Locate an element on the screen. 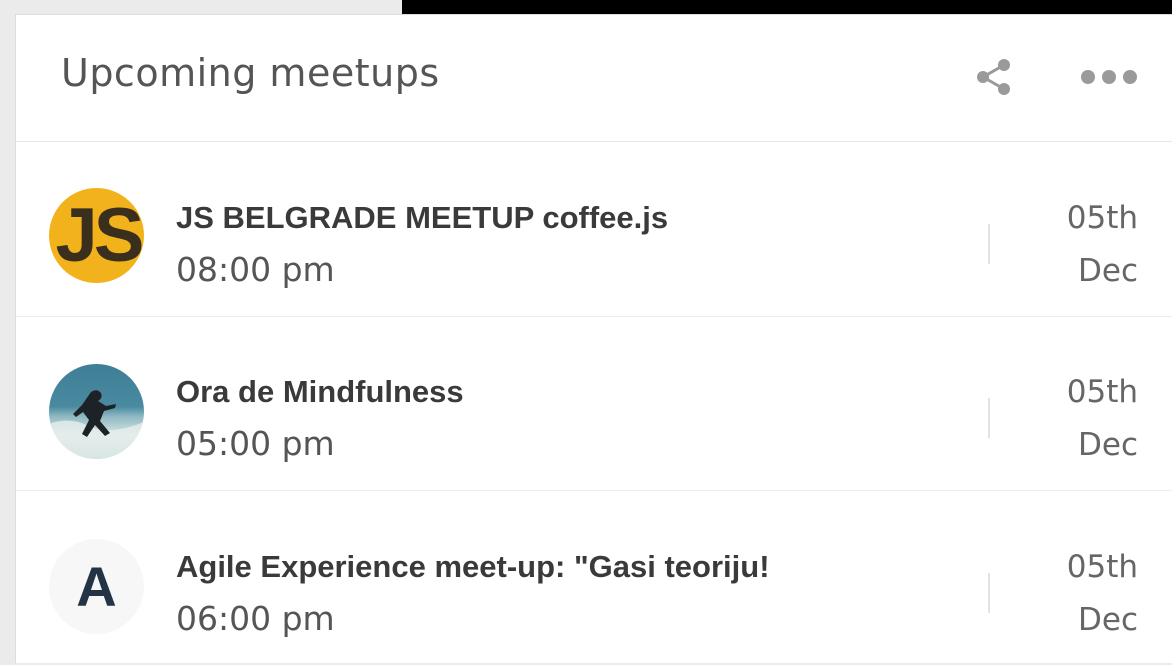 The height and width of the screenshot is (665, 1172). meetup-title: Agile Experience meet-up: "Gasi teoriju! is located at coordinates (473, 567).